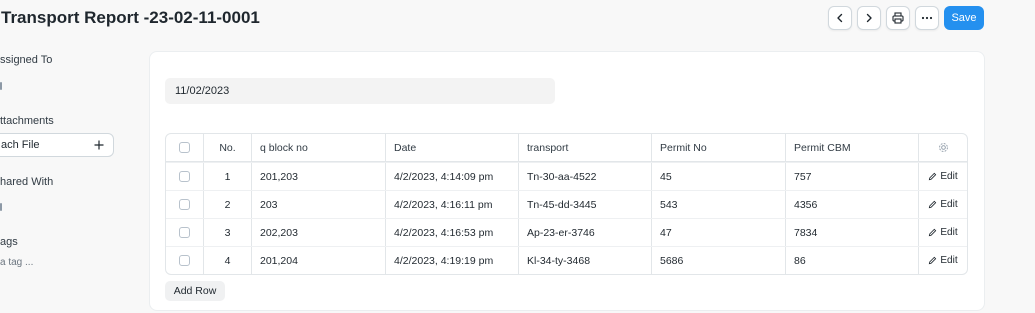  What do you see at coordinates (585, 176) in the screenshot?
I see `cell-transport: Tn-30-aa-4522` at bounding box center [585, 176].